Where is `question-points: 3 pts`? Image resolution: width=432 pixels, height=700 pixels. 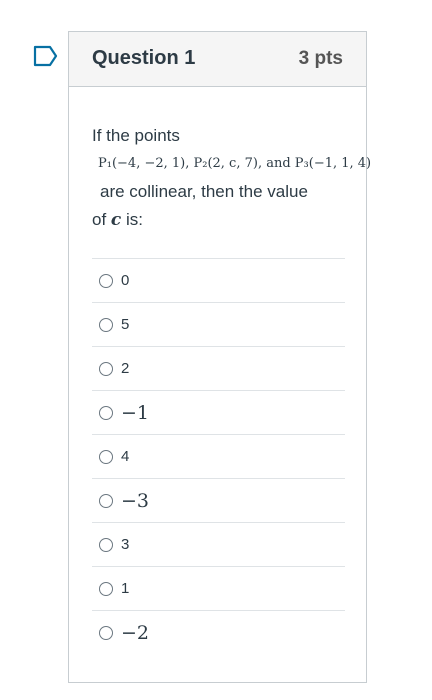 question-points: 3 pts is located at coordinates (320, 58).